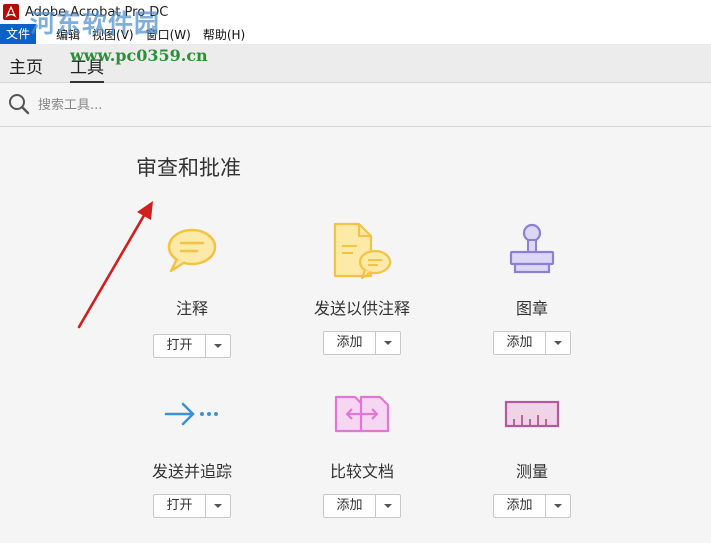 This screenshot has height=543, width=711. What do you see at coordinates (192, 293) in the screenshot?
I see `tool-card-comment: 注释 打开` at bounding box center [192, 293].